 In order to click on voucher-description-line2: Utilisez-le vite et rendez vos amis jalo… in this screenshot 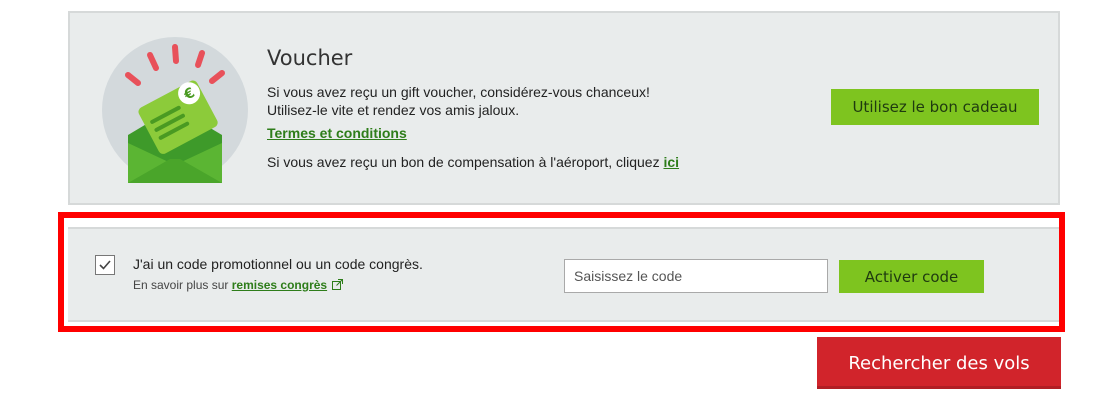, I will do `click(393, 110)`.